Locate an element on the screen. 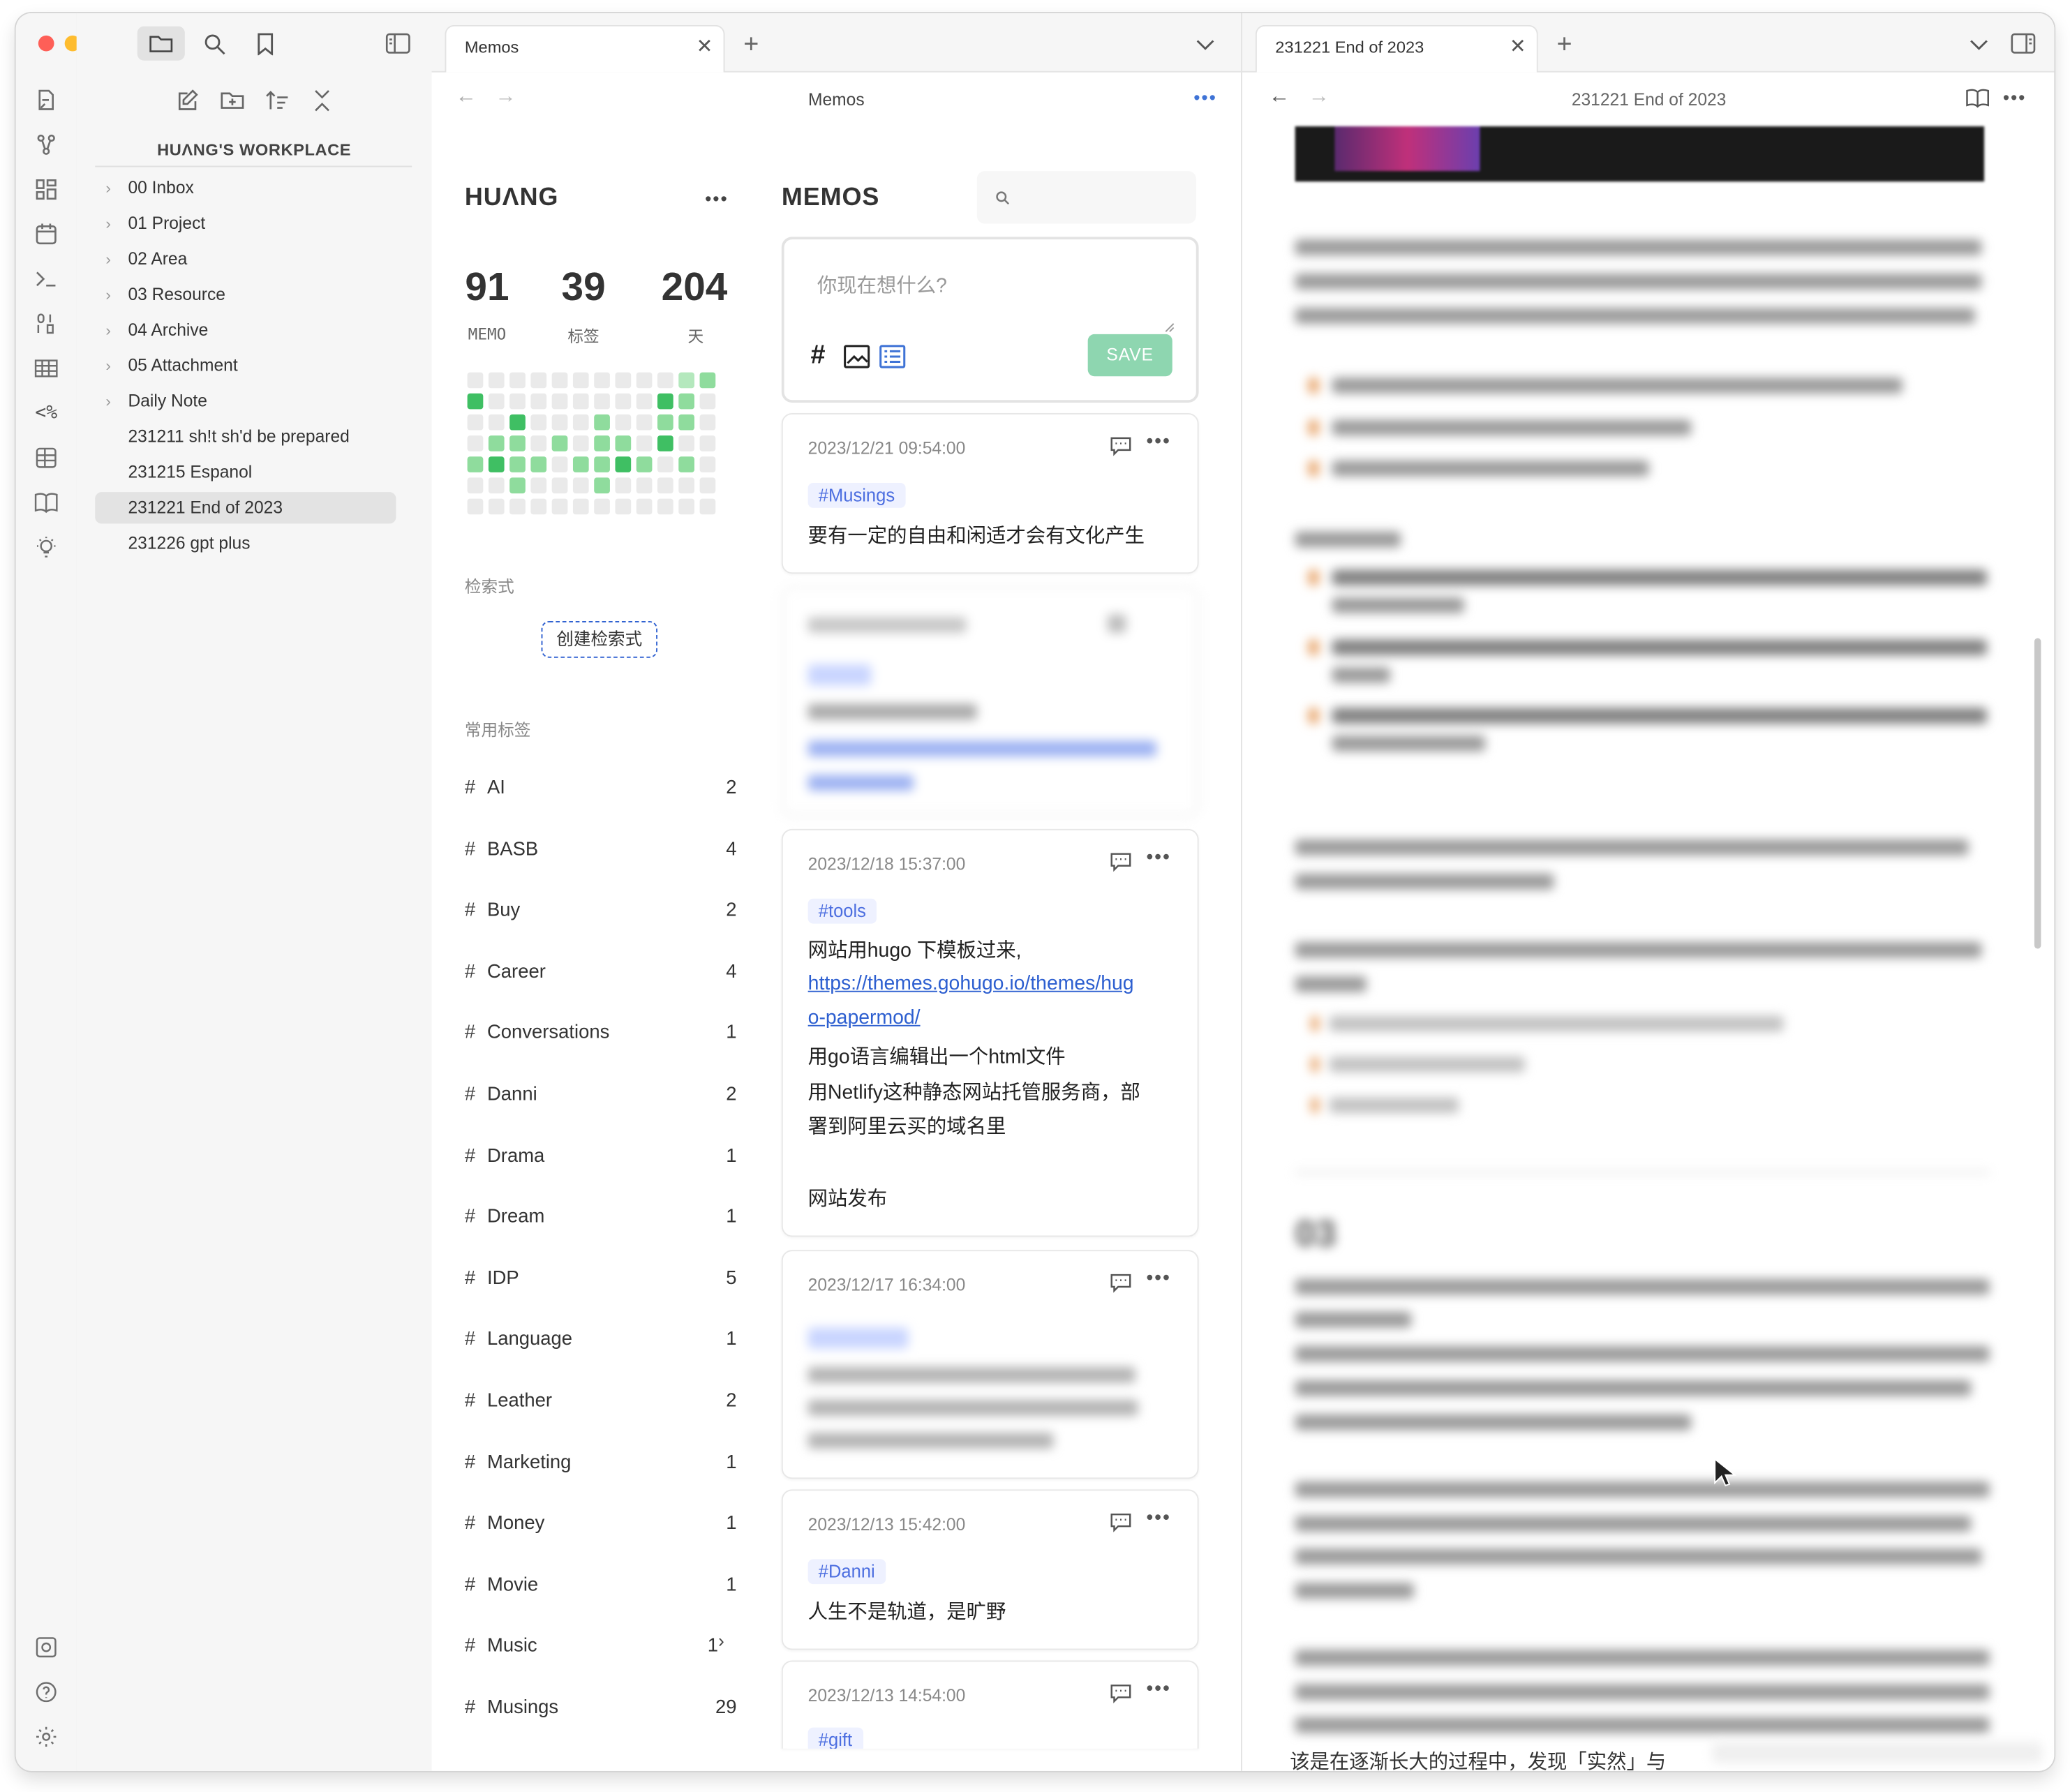 This screenshot has width=2070, height=1792. settings-gear-icon is located at coordinates (46, 1737).